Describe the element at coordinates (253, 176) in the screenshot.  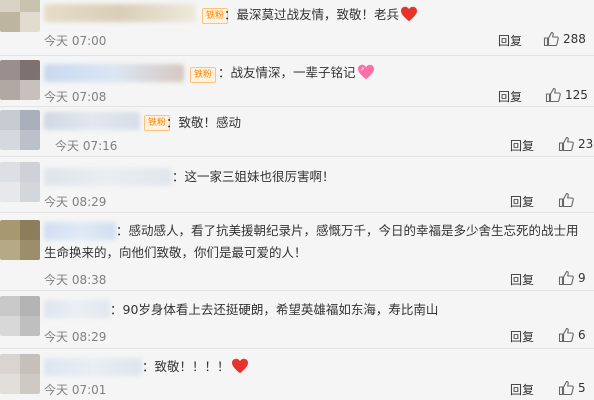
I see `comment-text: ：这一家三姐妹也很厉害啊！` at that location.